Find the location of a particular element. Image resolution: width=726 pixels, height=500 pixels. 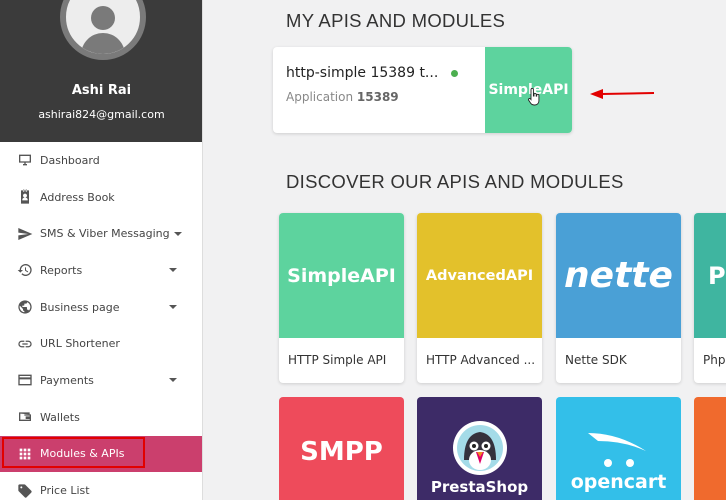

wallet-icon is located at coordinates (24, 417).